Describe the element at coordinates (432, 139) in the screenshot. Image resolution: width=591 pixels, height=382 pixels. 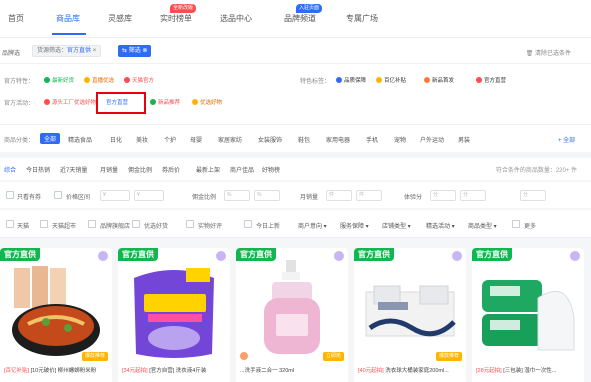
I see `category-item: 户外运动` at that location.